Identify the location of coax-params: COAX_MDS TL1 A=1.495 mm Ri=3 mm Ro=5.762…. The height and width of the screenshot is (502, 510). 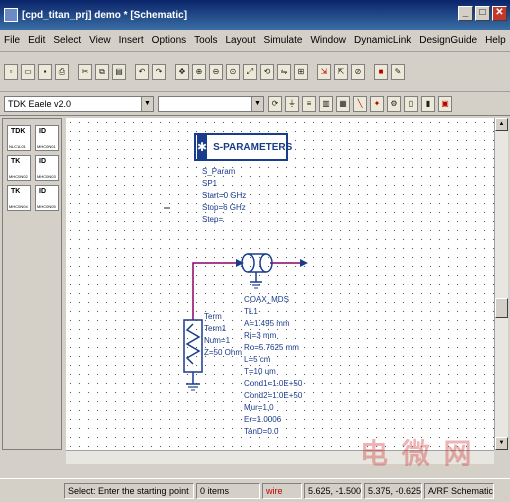
(273, 365).